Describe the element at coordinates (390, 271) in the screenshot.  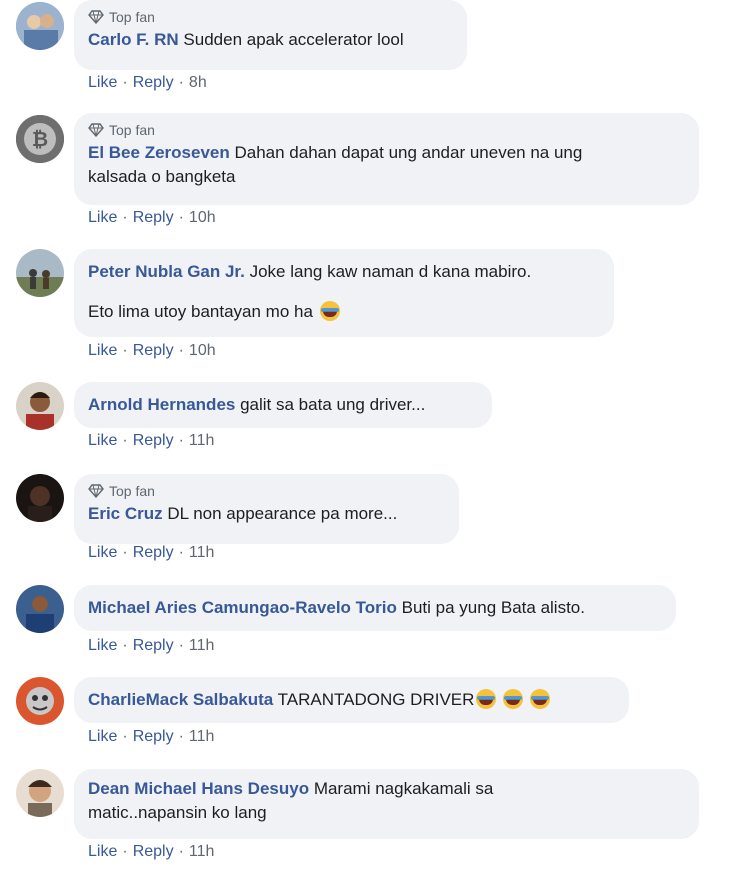
I see `comment-text: Joke lang kaw naman d kana mabiro.` at that location.